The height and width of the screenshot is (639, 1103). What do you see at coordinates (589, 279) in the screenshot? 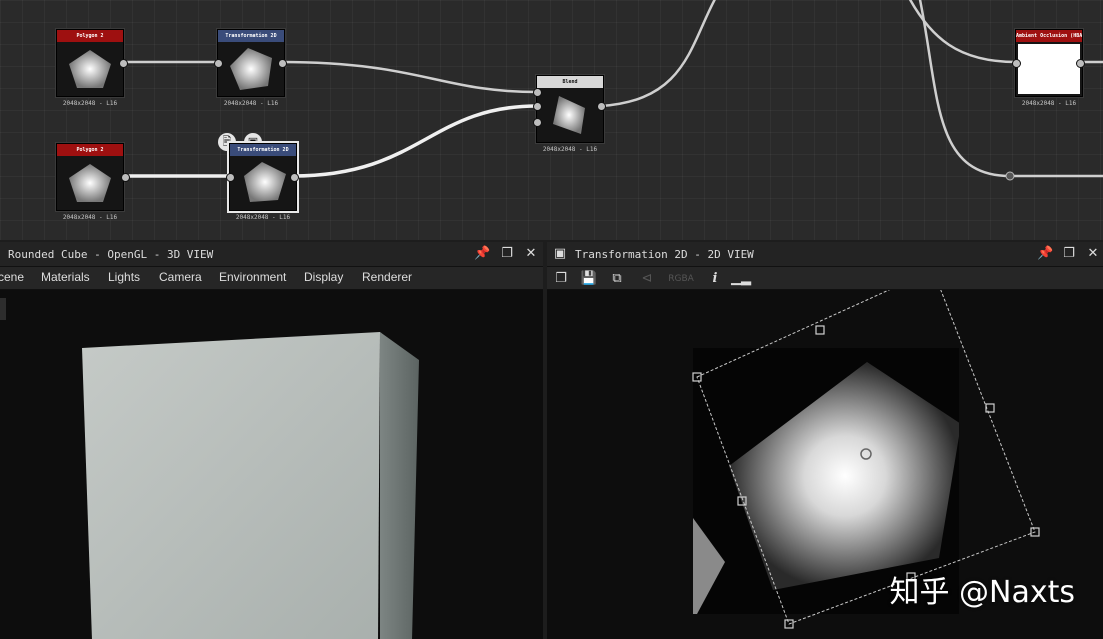
I see `save-icon: 💾` at bounding box center [589, 279].